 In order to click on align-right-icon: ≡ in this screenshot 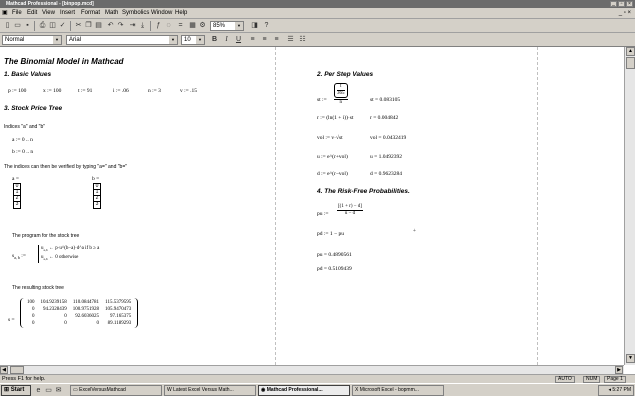, I will do `click(276, 39)`.